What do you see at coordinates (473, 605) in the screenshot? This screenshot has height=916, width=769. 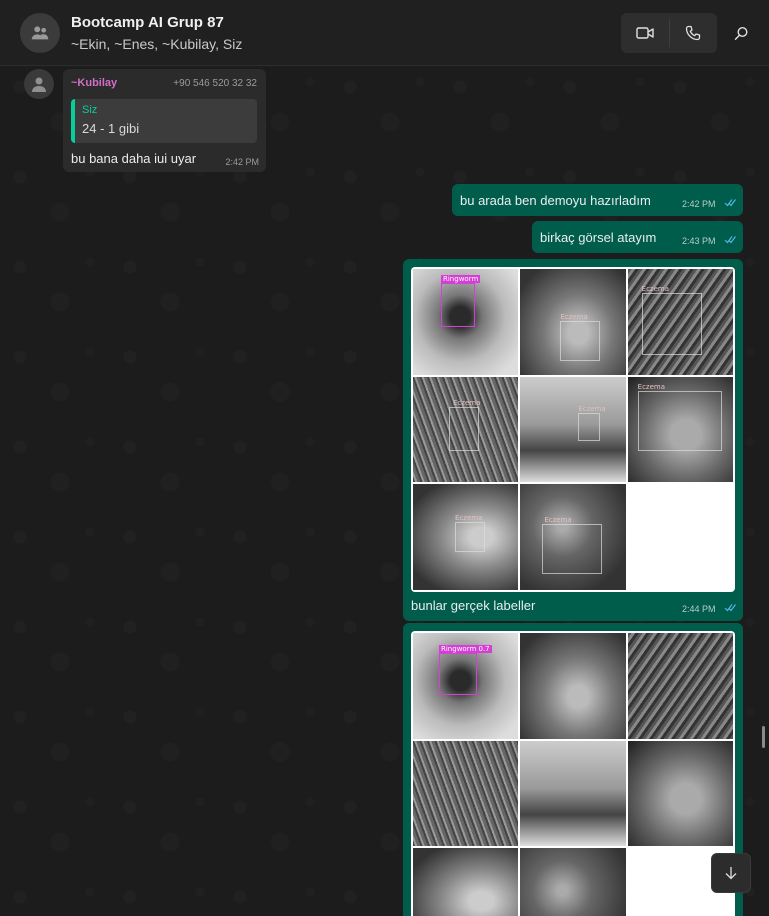 I see `image-caption: bunlar gerçek labeller` at bounding box center [473, 605].